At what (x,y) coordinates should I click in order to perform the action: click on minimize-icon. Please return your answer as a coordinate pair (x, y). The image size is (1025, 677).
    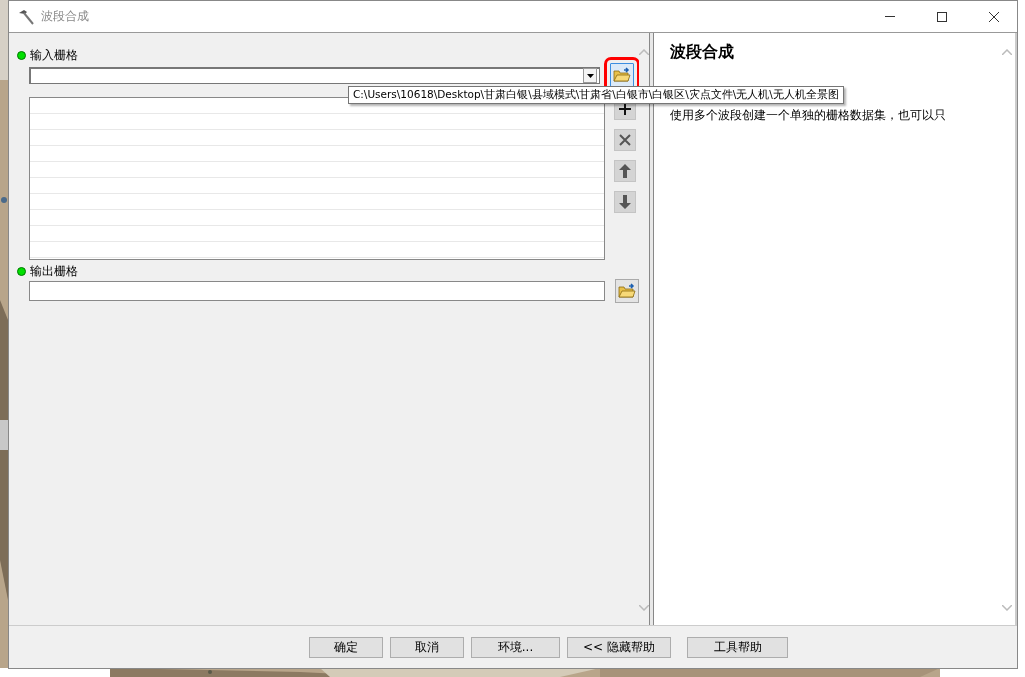
    Looking at the image, I should click on (890, 16).